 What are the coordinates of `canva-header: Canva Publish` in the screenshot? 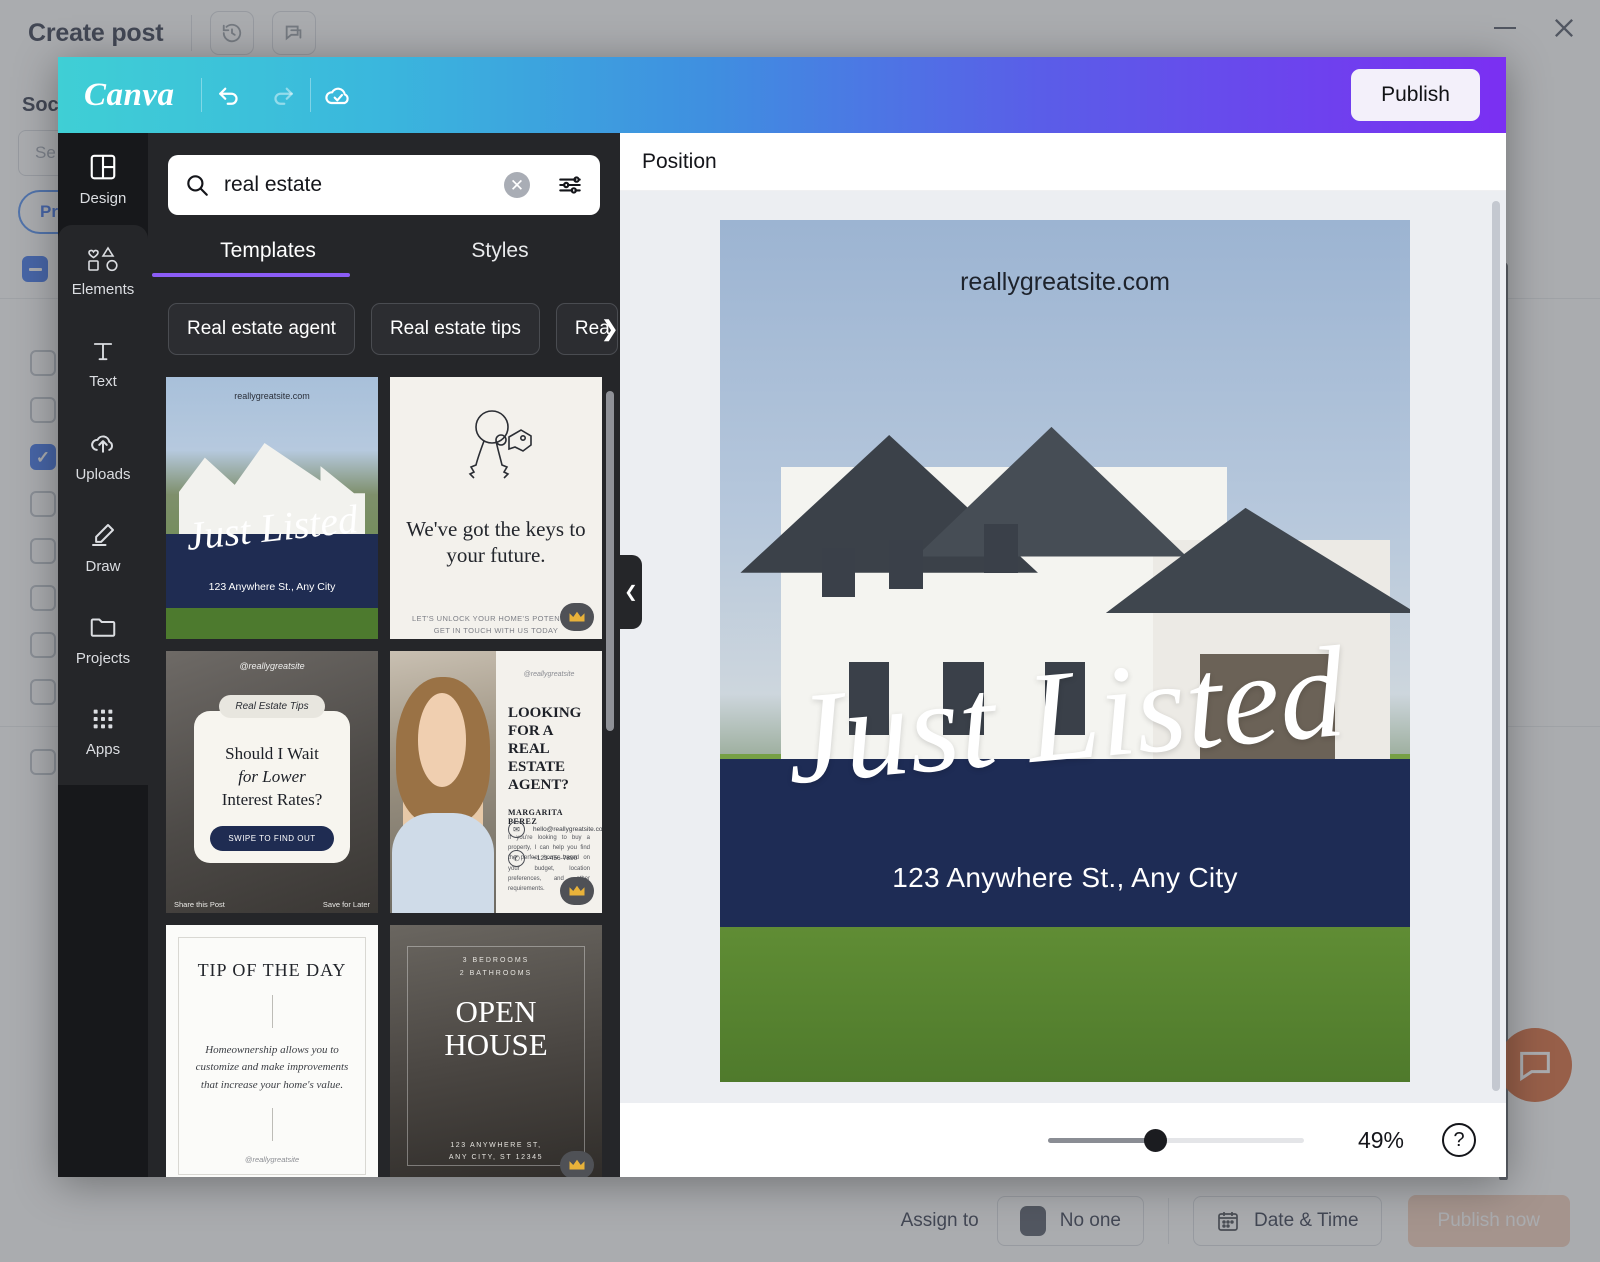 It's located at (782, 95).